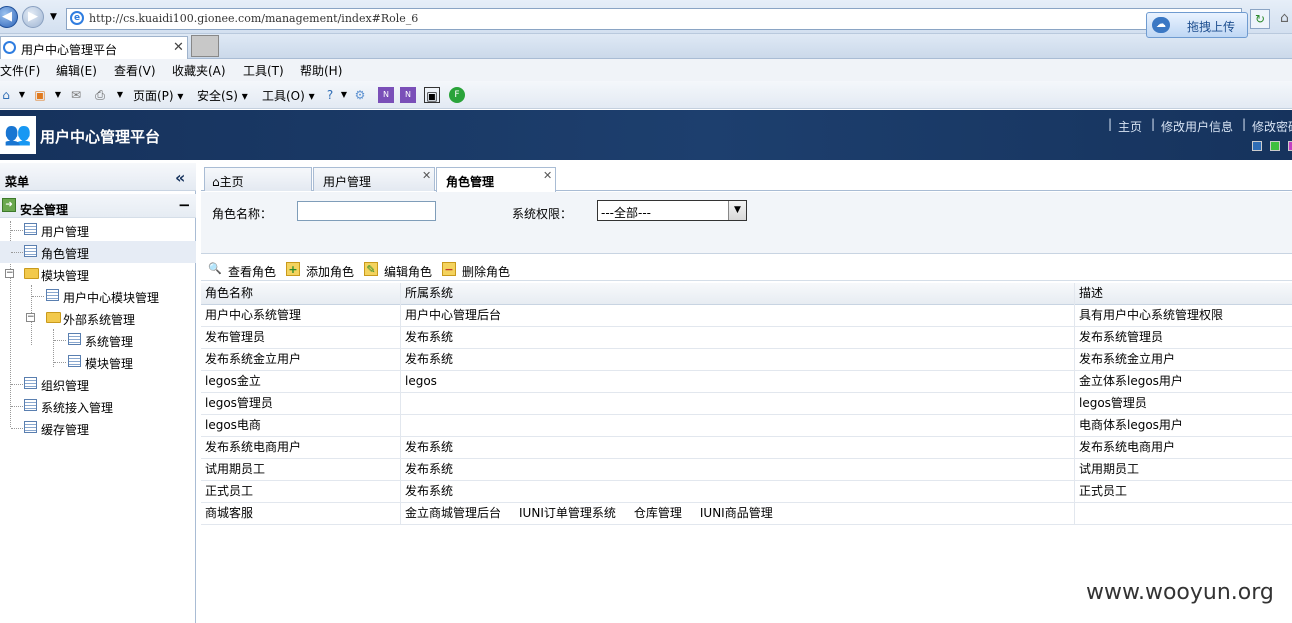  What do you see at coordinates (746, 338) in the screenshot?
I see `table-row: 发布管理员 发布系统 发布系统管理员` at bounding box center [746, 338].